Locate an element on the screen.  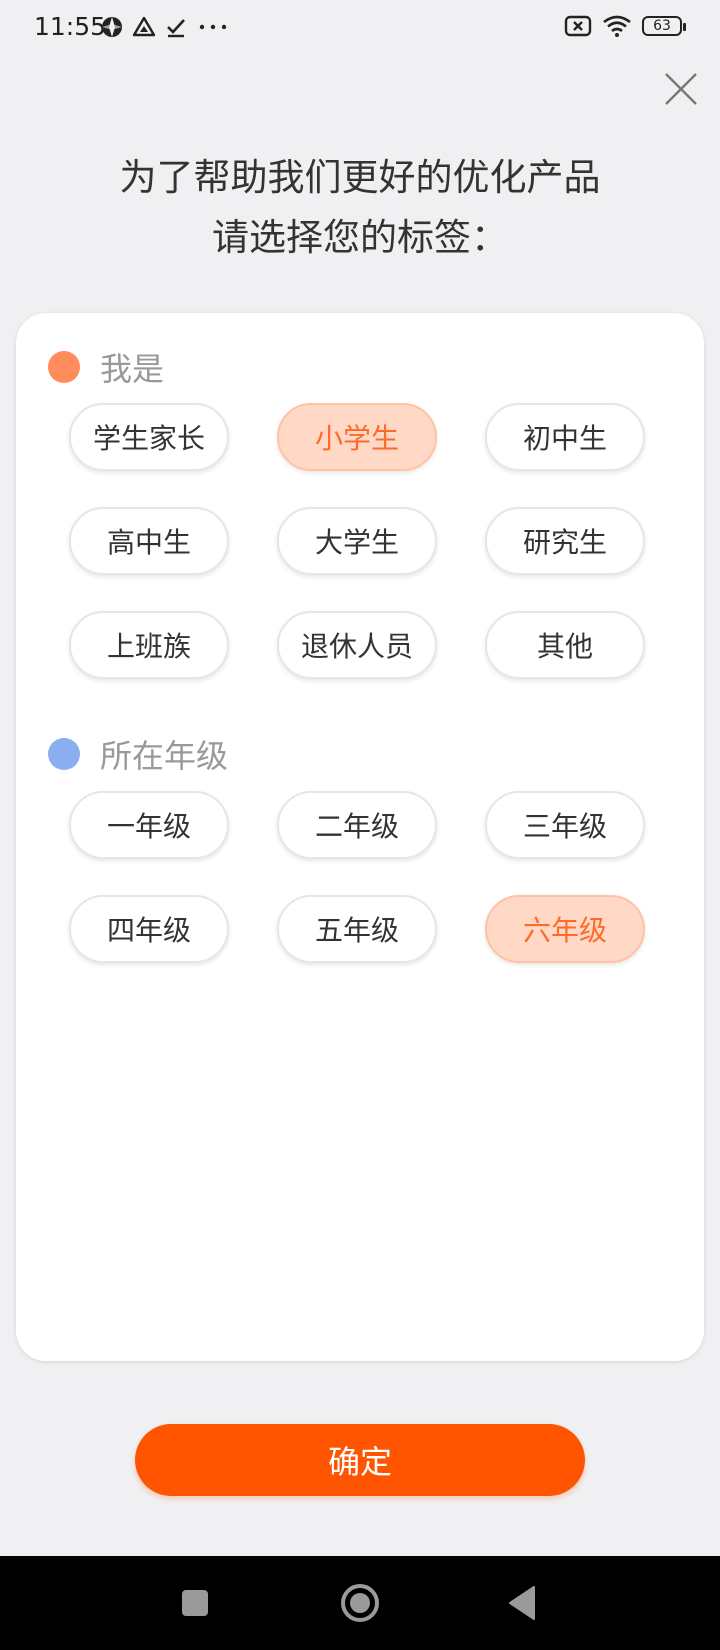
no-sim-icon is located at coordinates (578, 26).